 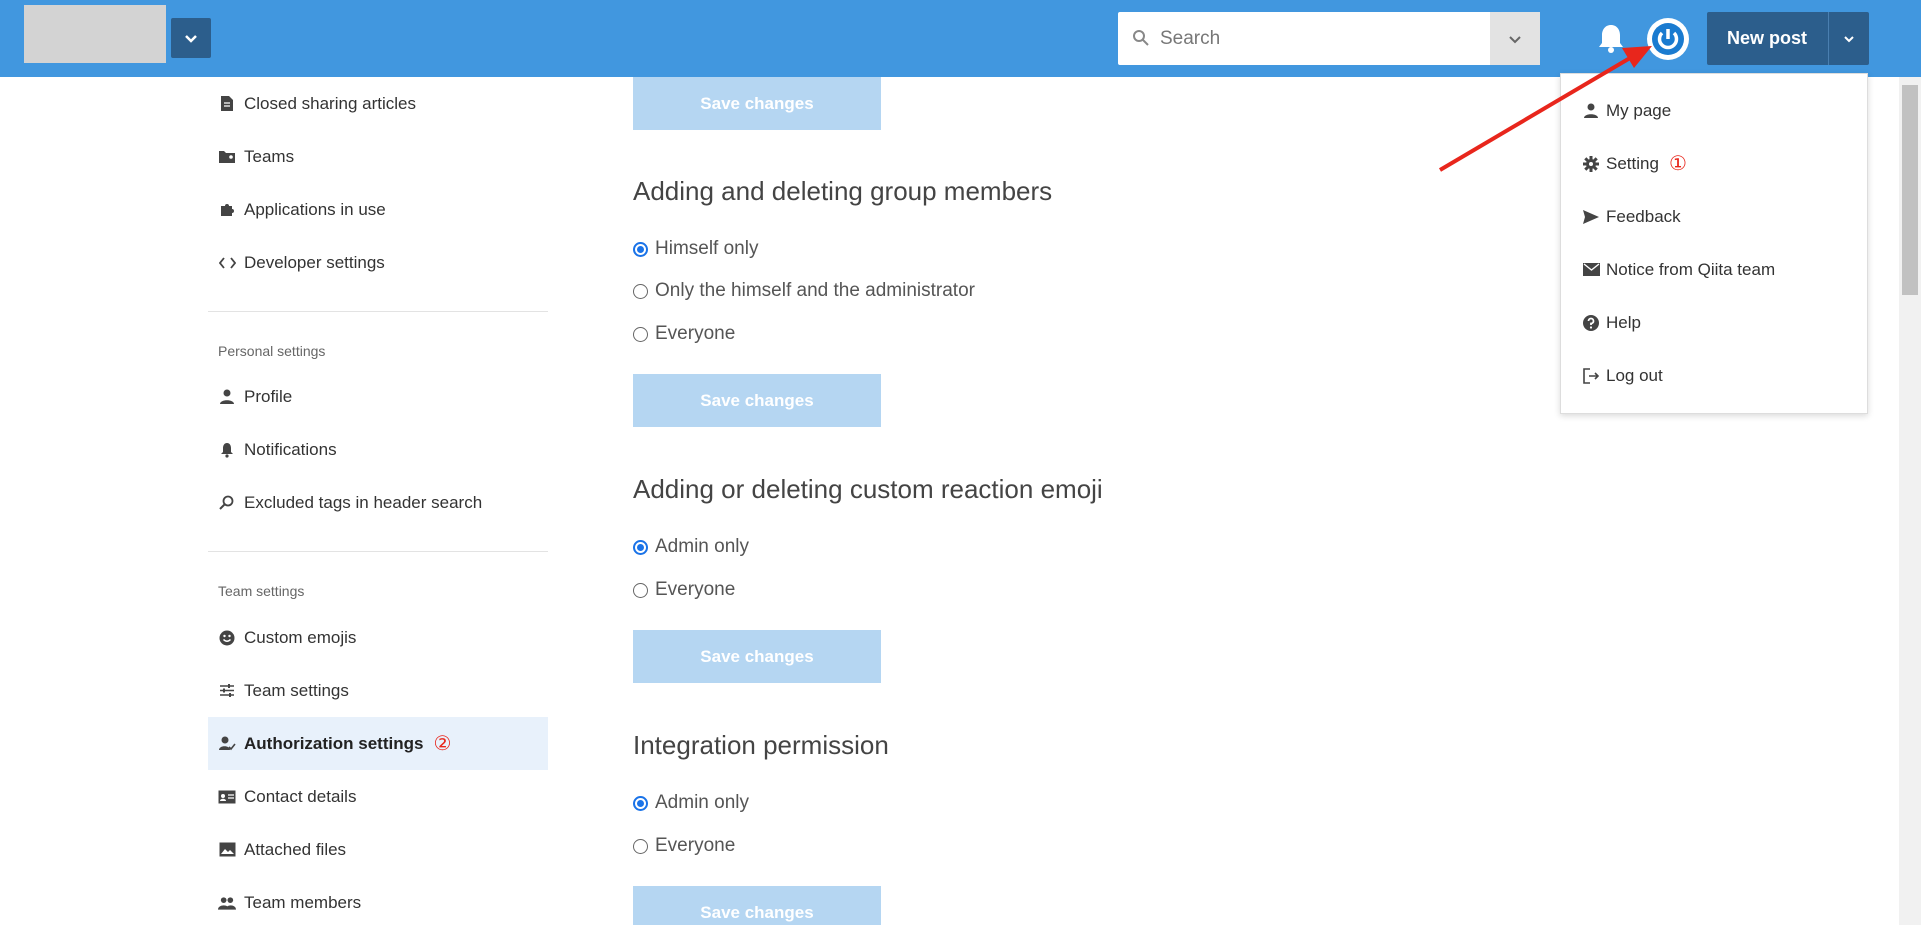 What do you see at coordinates (1714, 322) in the screenshot?
I see `menu-item-help: Help` at bounding box center [1714, 322].